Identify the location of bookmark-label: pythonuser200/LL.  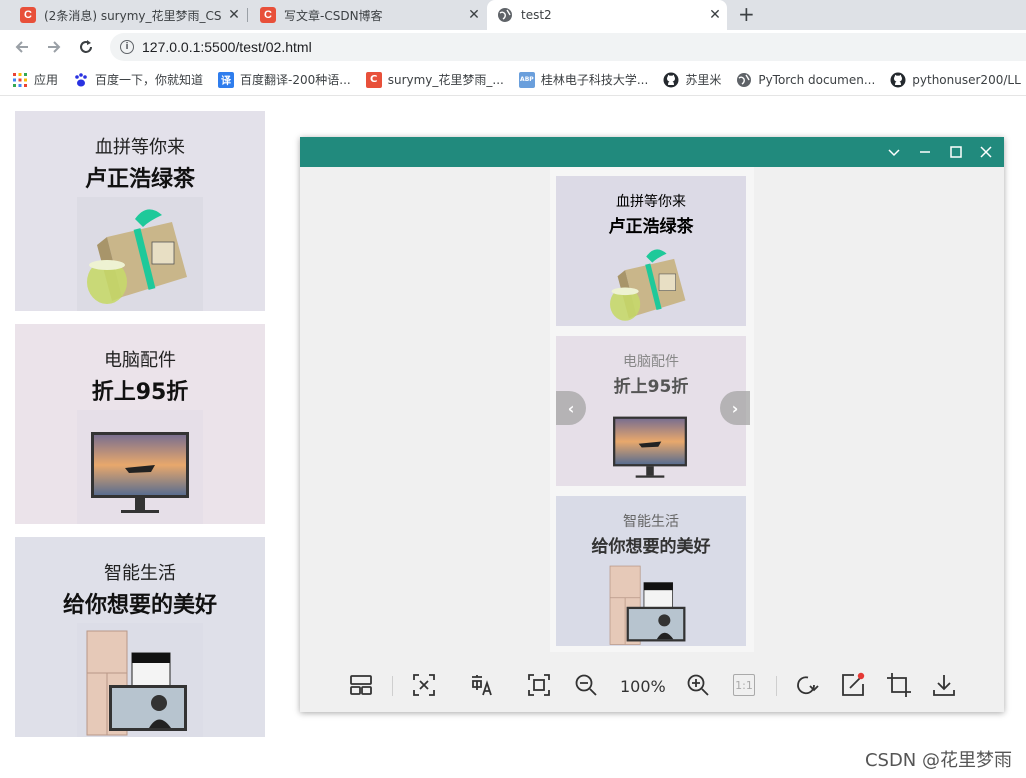
(966, 79).